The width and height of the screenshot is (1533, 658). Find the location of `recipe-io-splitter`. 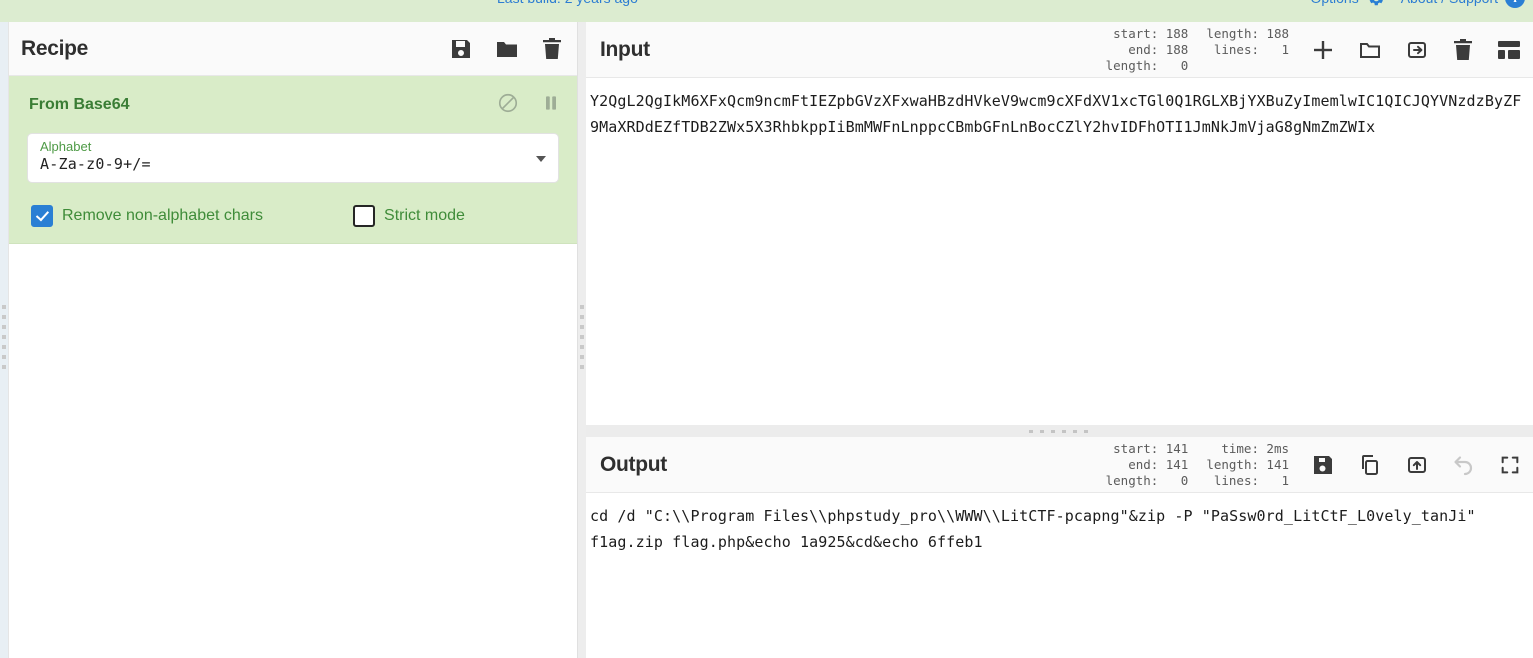

recipe-io-splitter is located at coordinates (582, 340).